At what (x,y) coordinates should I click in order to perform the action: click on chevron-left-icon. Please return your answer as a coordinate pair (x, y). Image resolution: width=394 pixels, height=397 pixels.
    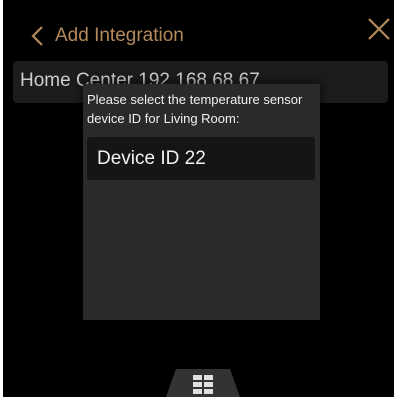
    Looking at the image, I should click on (37, 36).